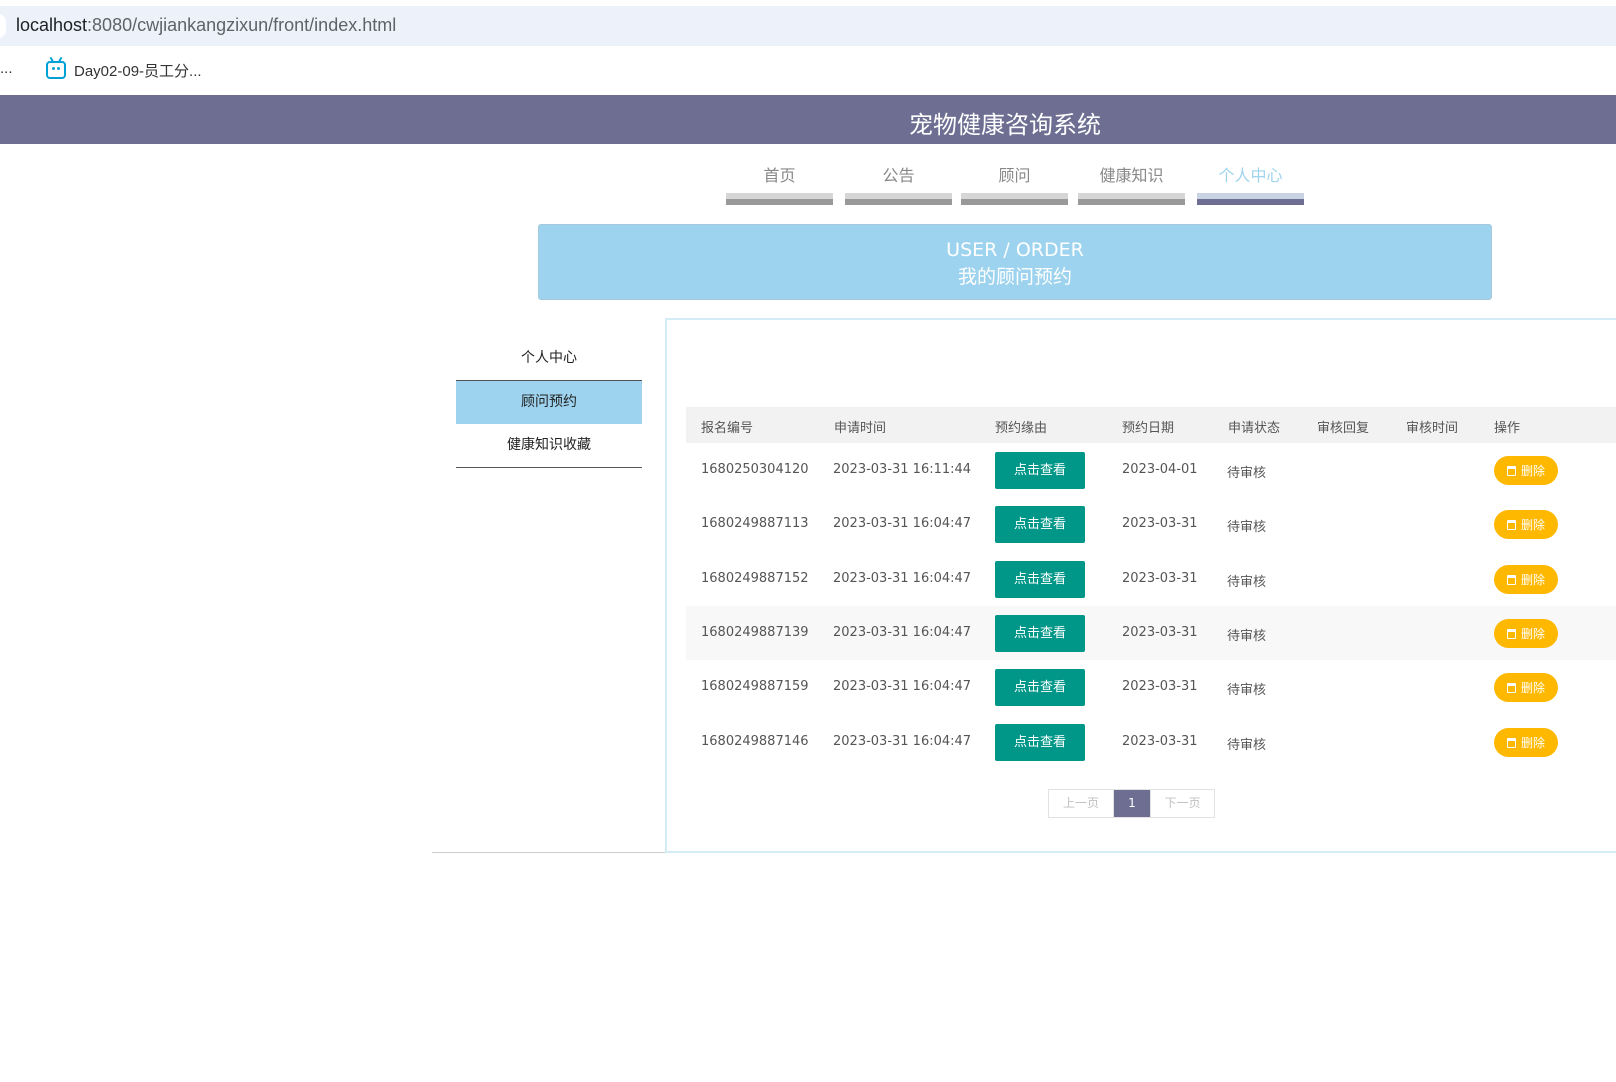 Image resolution: width=1616 pixels, height=1082 pixels. Describe the element at coordinates (779, 175) in the screenshot. I see `nav-label: 首页` at that location.